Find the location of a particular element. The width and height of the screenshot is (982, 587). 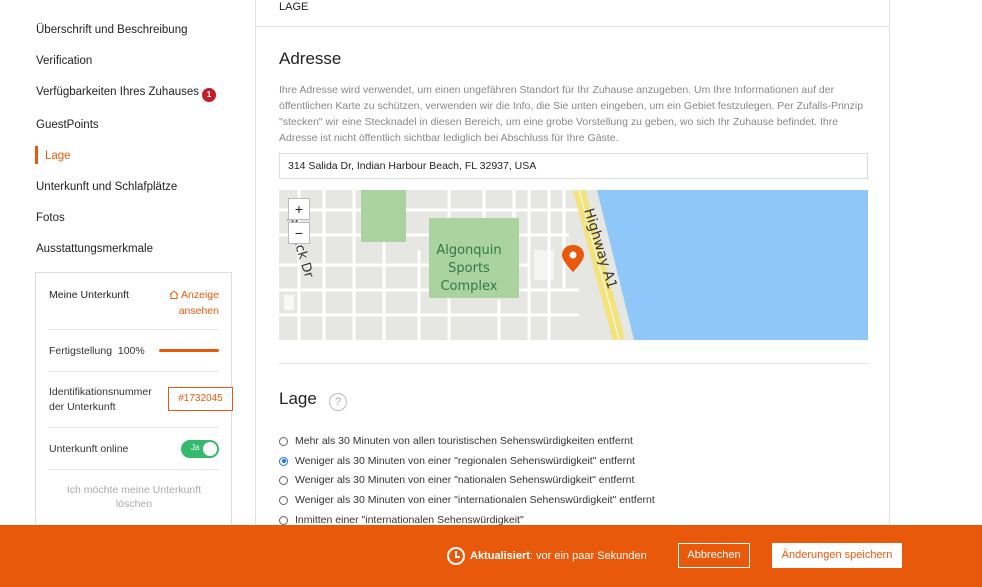

sidebar-item-label: Ausstattungsmerkmale is located at coordinates (94, 249).